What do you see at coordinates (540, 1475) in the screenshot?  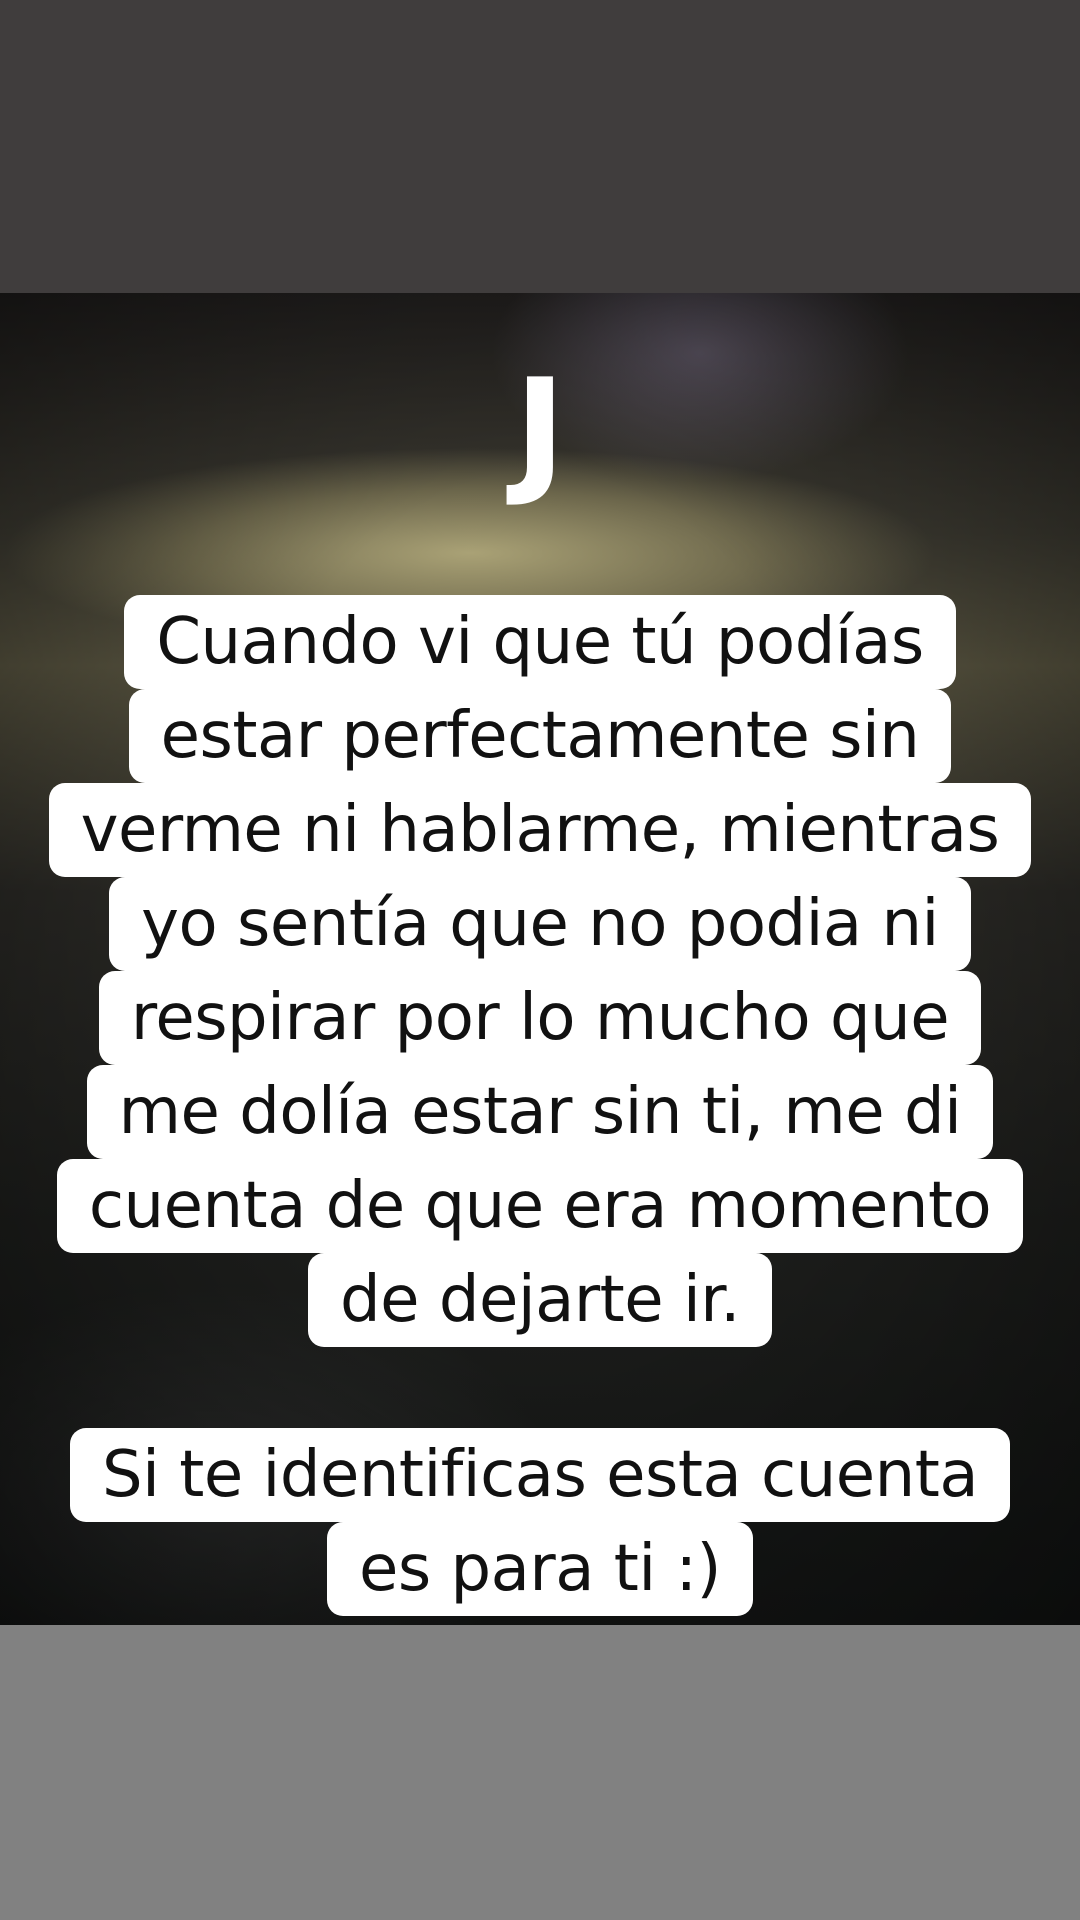 I see `cta-line: Si te identificas esta cuenta` at bounding box center [540, 1475].